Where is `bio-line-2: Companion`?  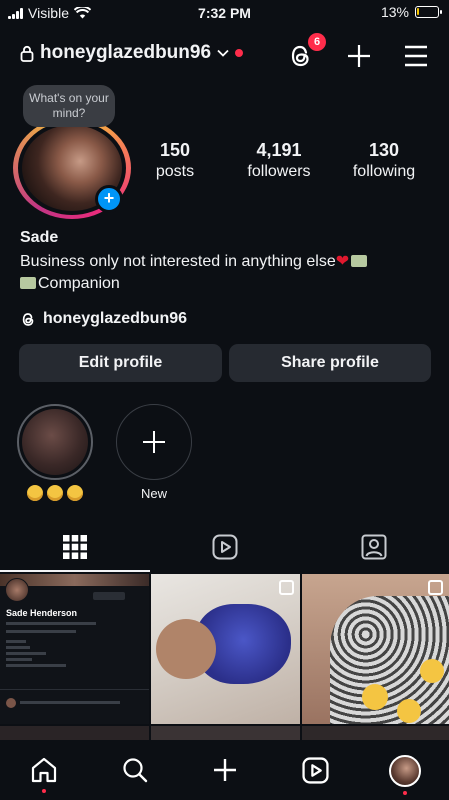 bio-line-2: Companion is located at coordinates (79, 283).